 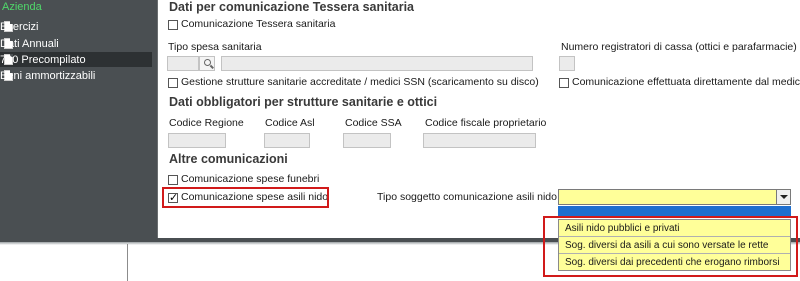 What do you see at coordinates (486, 123) in the screenshot?
I see `codice-fiscale-label: Codice fiscale proprietario` at bounding box center [486, 123].